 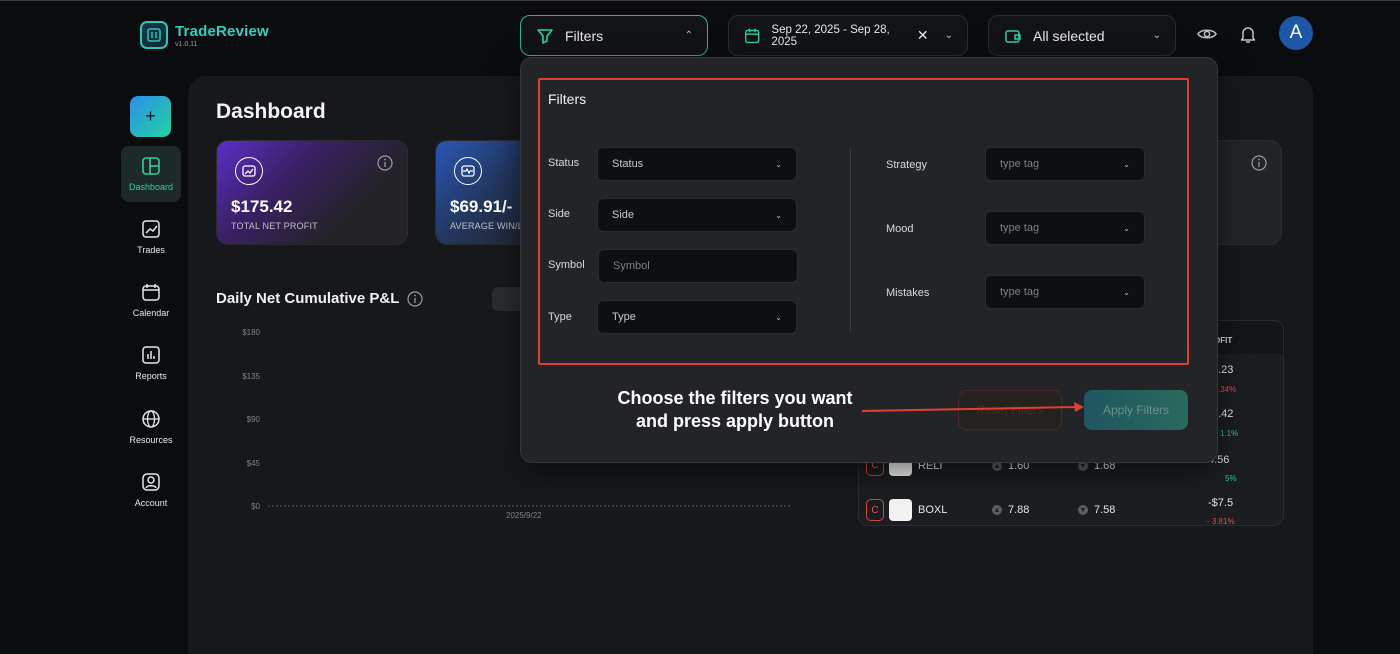 I want to click on type-select: Type ⌄, so click(x=697, y=317).